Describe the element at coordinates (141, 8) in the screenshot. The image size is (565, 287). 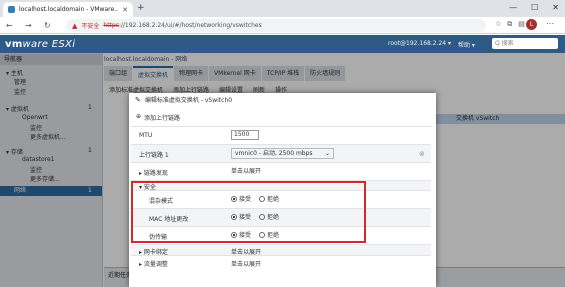
I see `new-tab-button: +` at that location.